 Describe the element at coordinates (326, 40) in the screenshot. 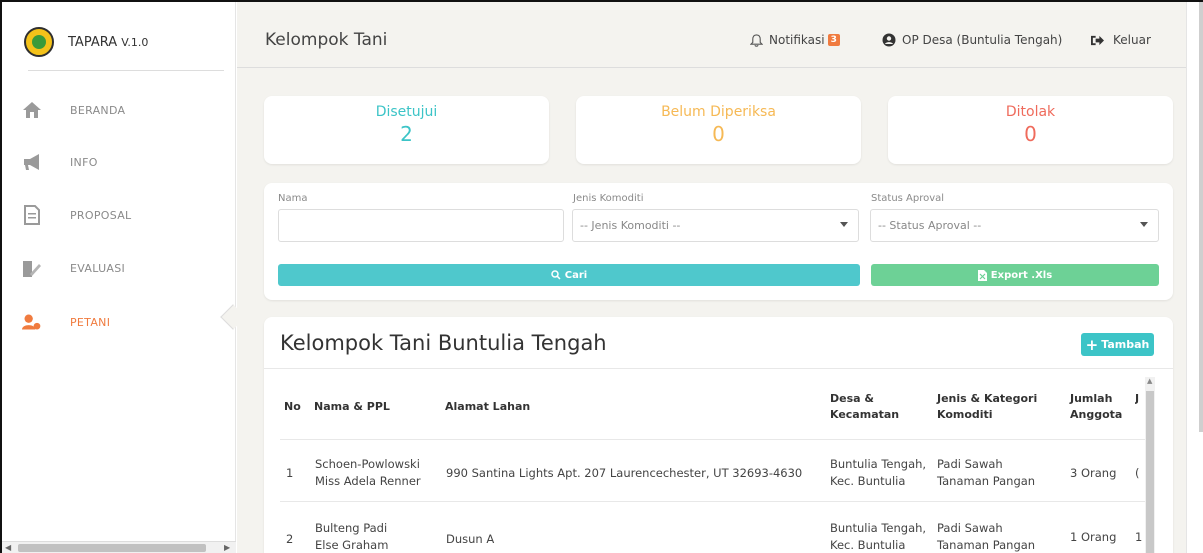

I see `page-title: Kelompok Tani` at that location.